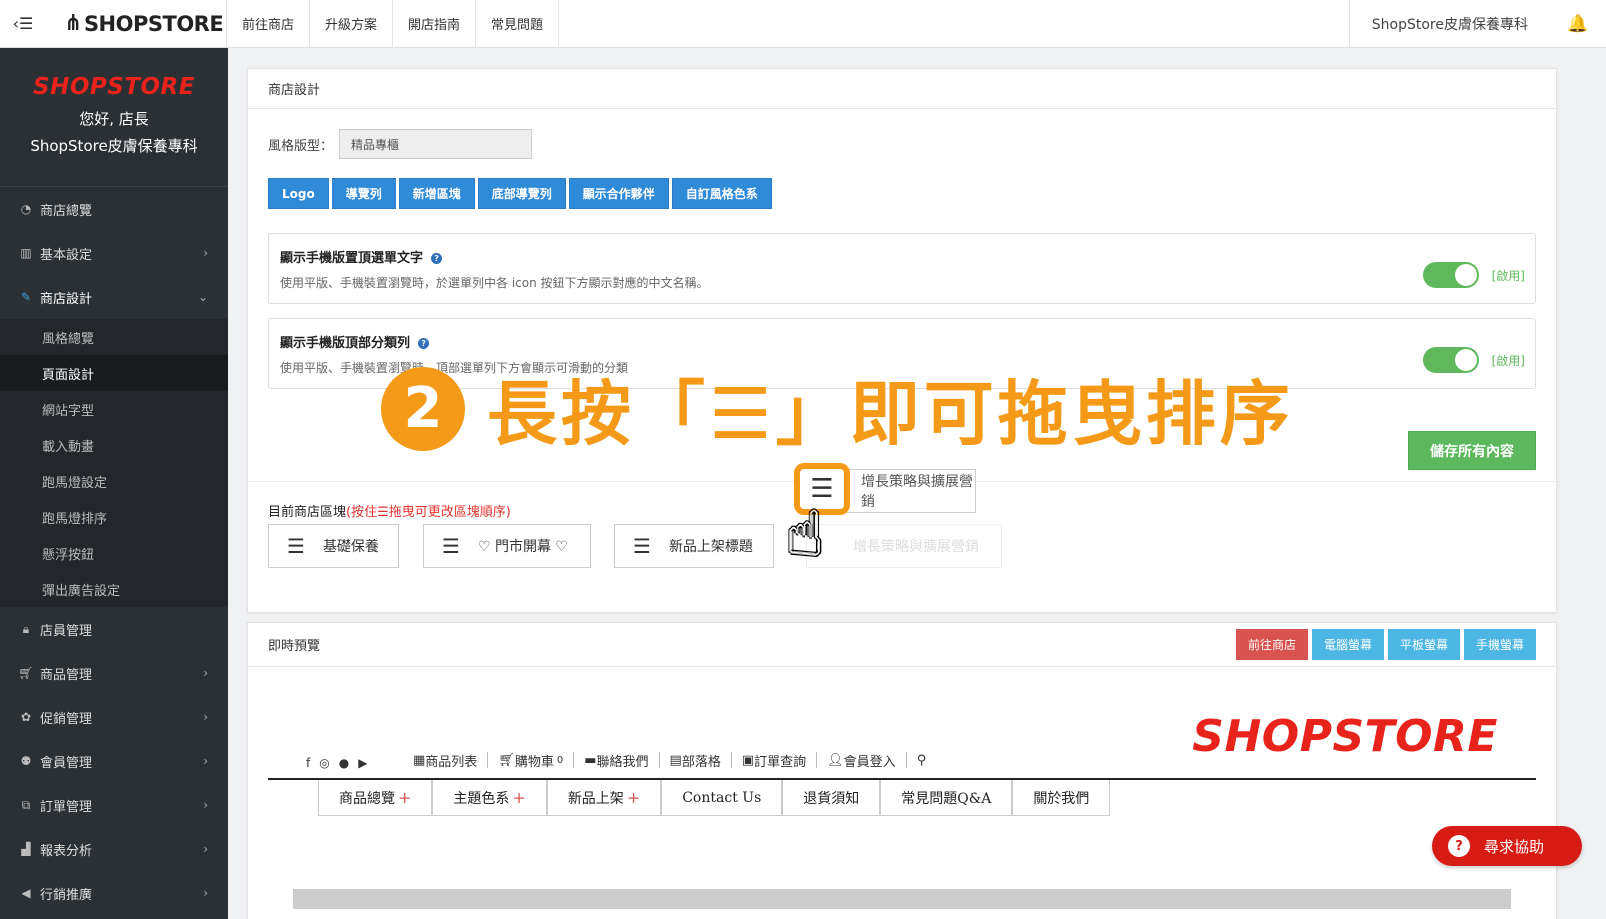 This screenshot has width=1606, height=919. Describe the element at coordinates (1508, 276) in the screenshot. I see `option1-state: [啟用]` at that location.